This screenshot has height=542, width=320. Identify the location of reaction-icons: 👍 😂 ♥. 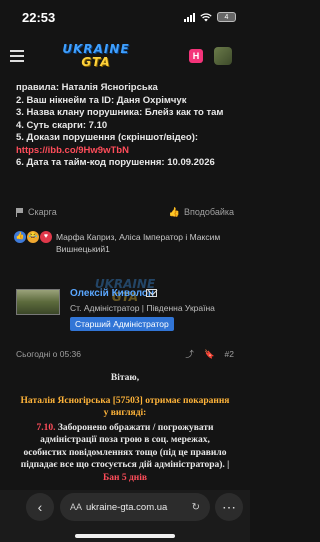
(33, 237).